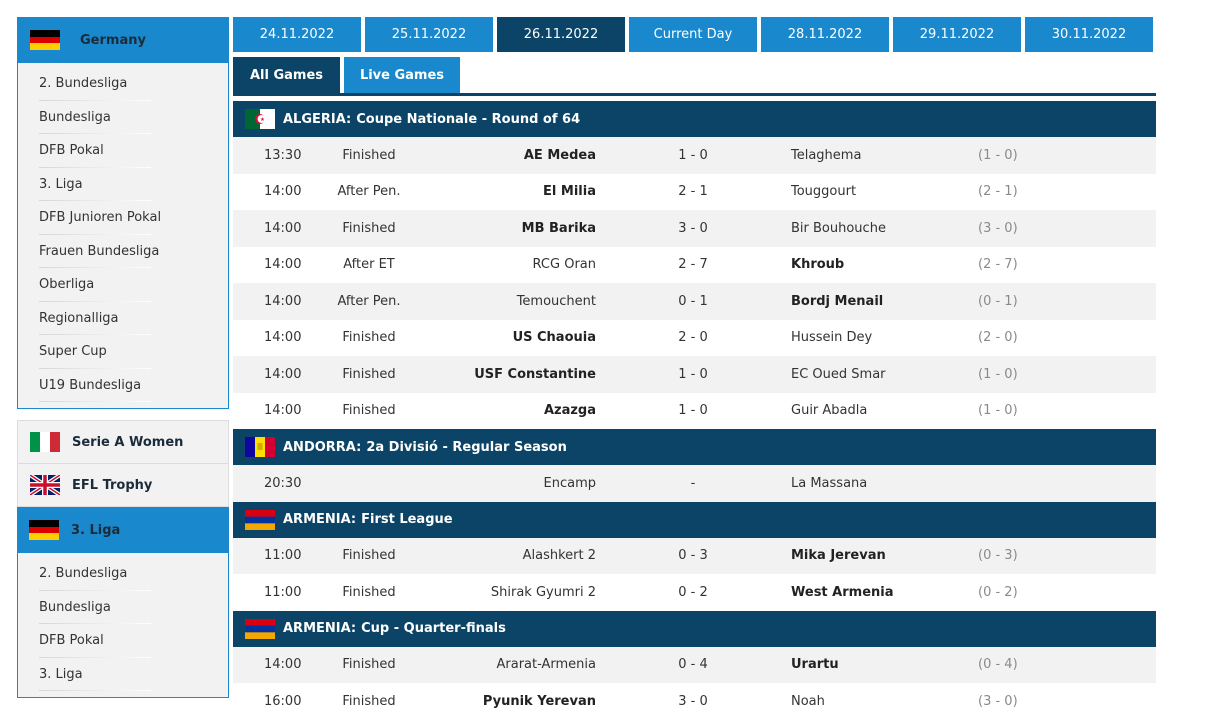 This screenshot has width=1215, height=720. Describe the element at coordinates (998, 301) in the screenshot. I see `halftime-score: (0 - 1)` at that location.